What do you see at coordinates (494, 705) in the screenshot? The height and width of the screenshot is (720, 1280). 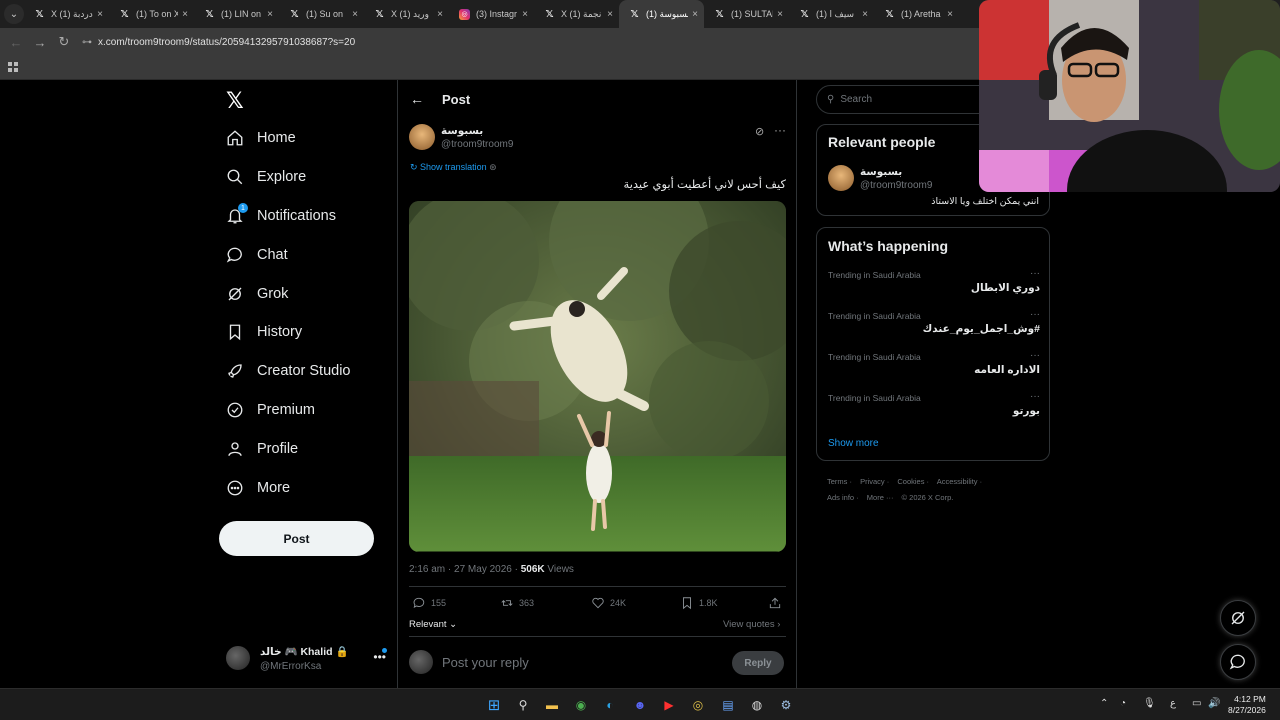 I see `windows-start-icon: ⊞` at bounding box center [494, 705].